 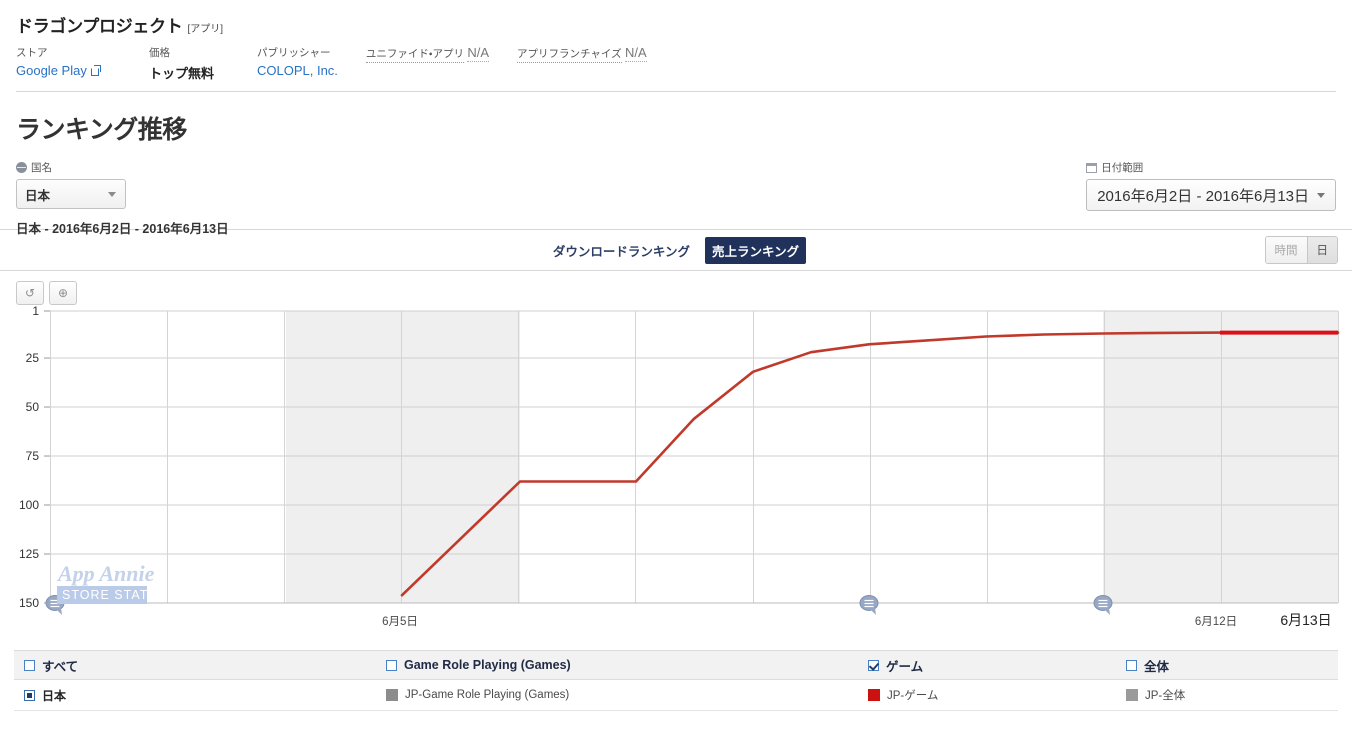 I want to click on y-axis-tick-label: 75, so click(x=33, y=456).